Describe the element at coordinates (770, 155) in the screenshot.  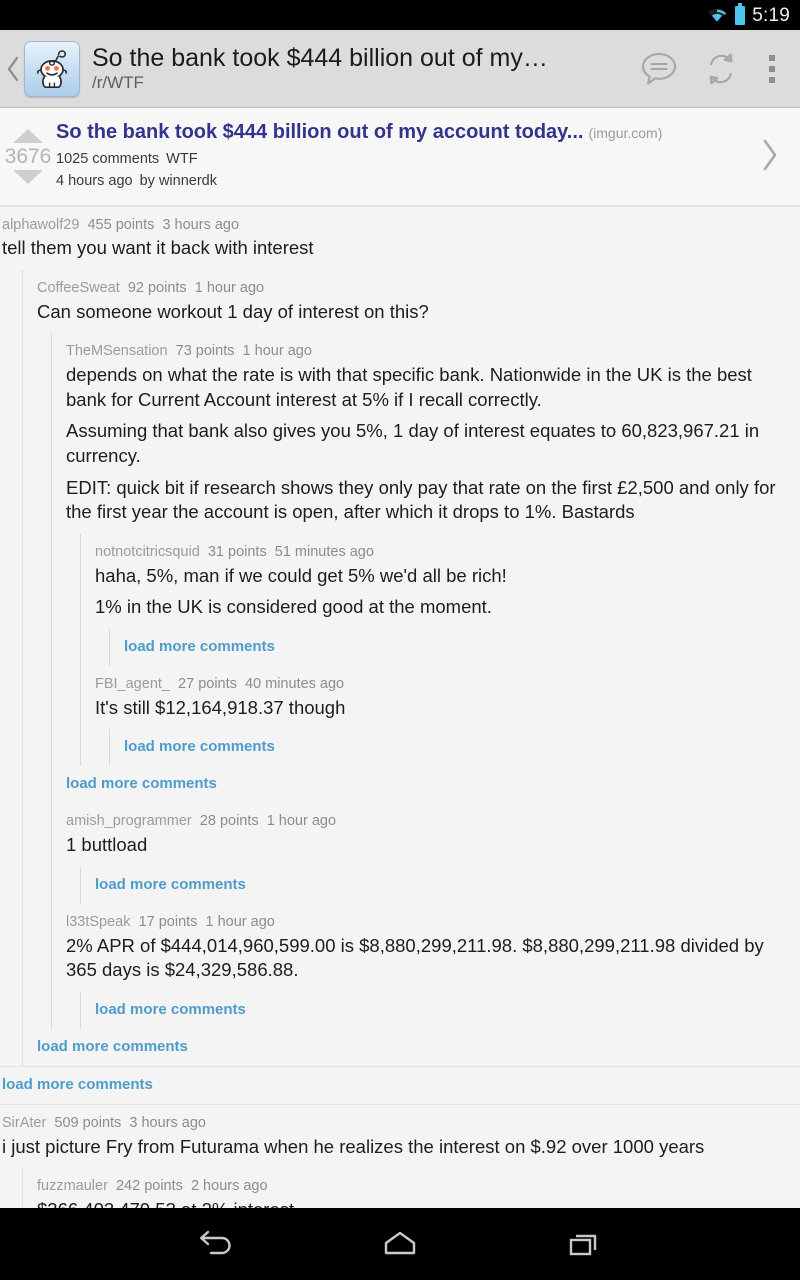
I see `chevron-right-icon` at that location.